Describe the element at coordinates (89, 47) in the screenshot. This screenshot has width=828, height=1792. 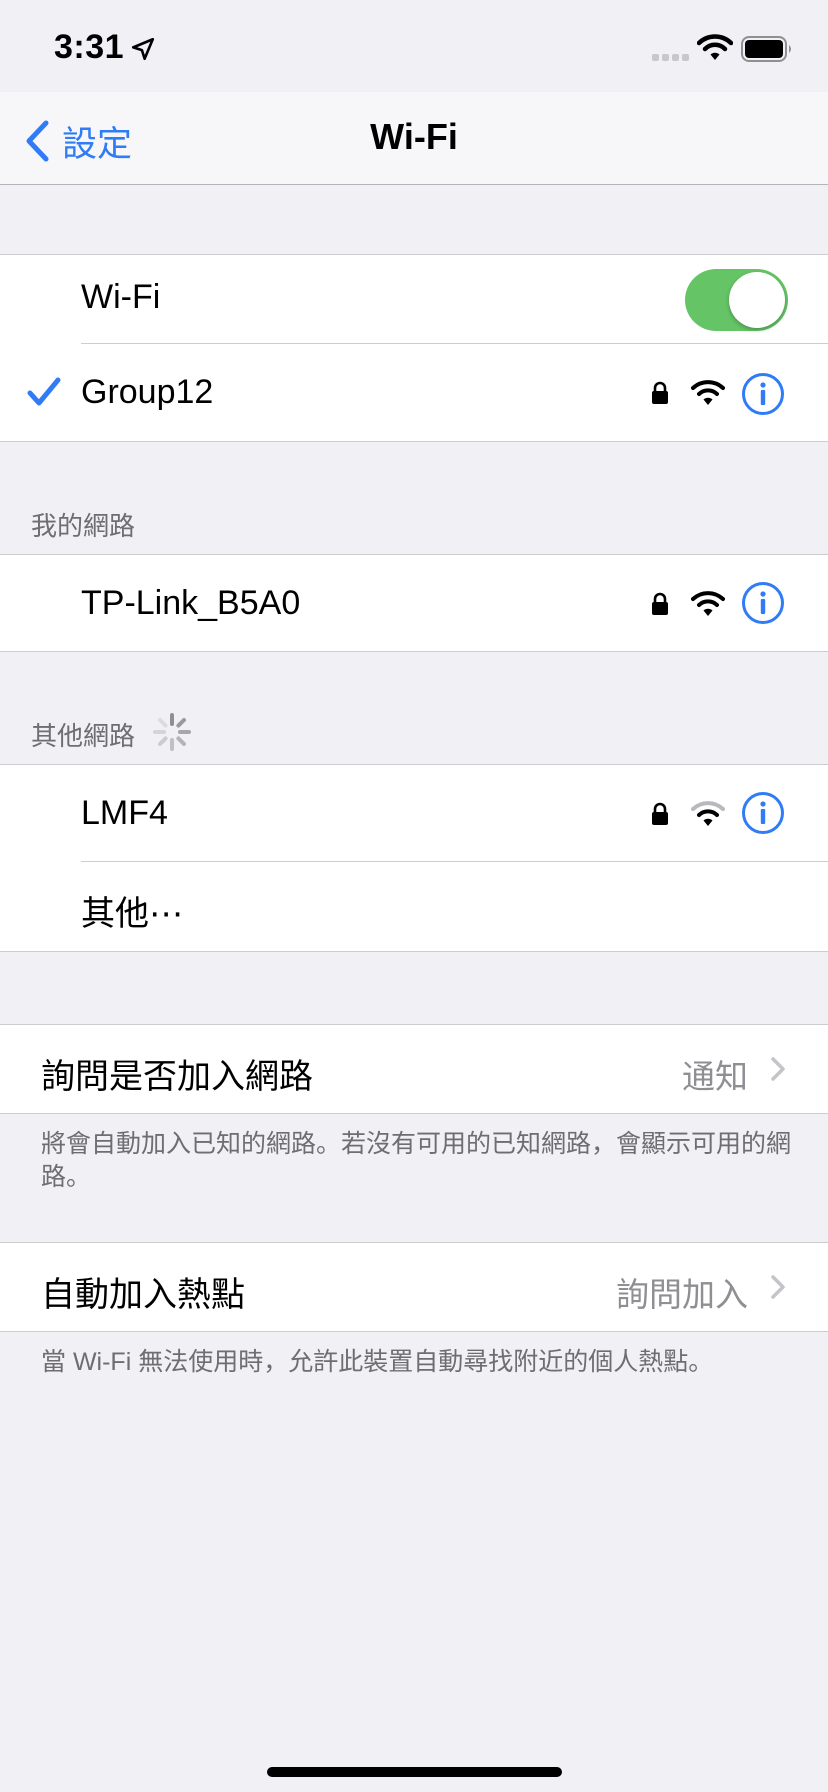
I see `status-time: 3:31` at that location.